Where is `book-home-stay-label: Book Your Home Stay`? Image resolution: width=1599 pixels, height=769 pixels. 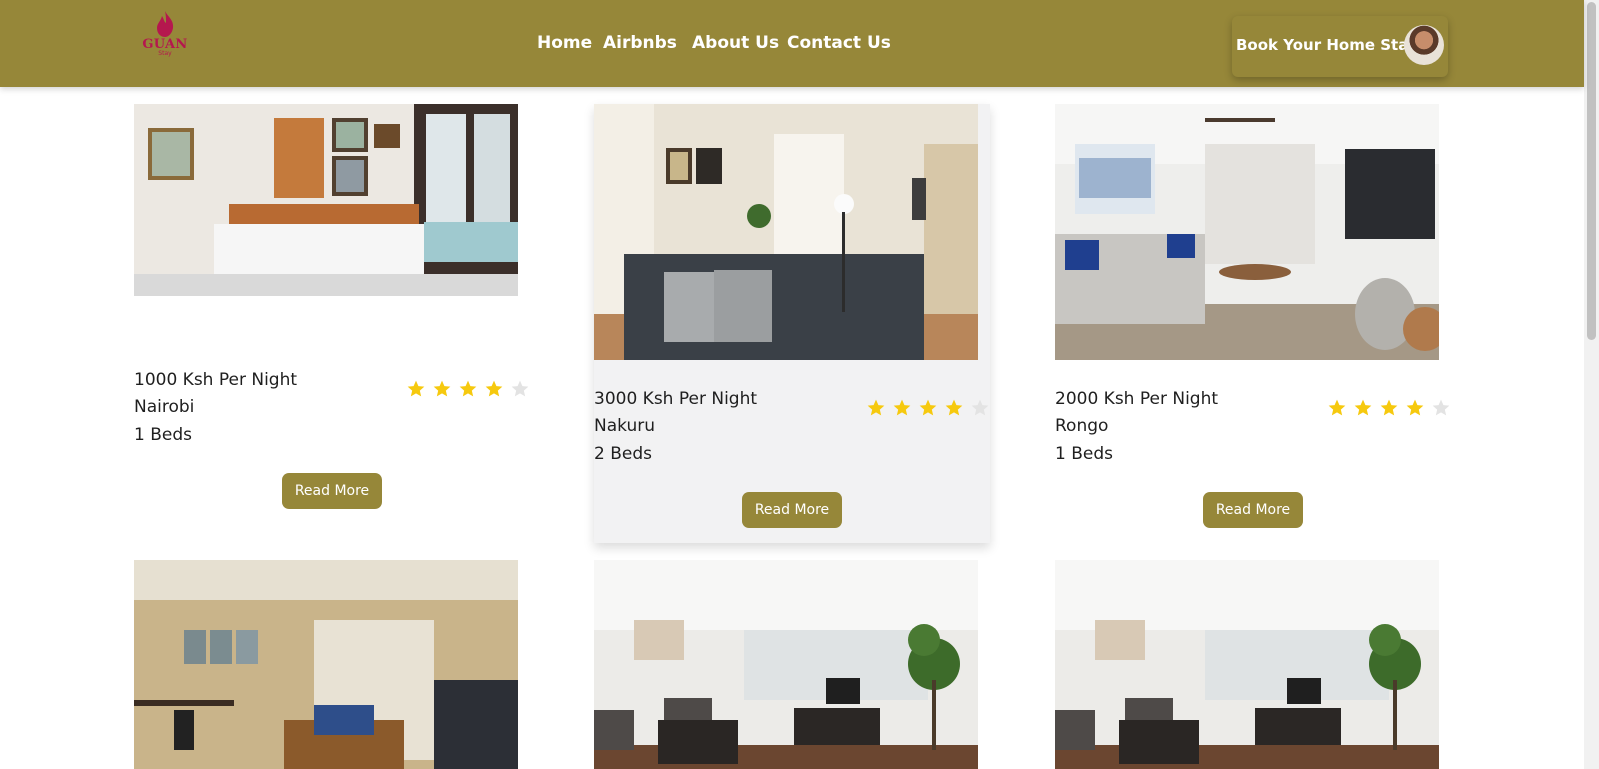
book-home-stay-label: Book Your Home Stay is located at coordinates (1327, 45).